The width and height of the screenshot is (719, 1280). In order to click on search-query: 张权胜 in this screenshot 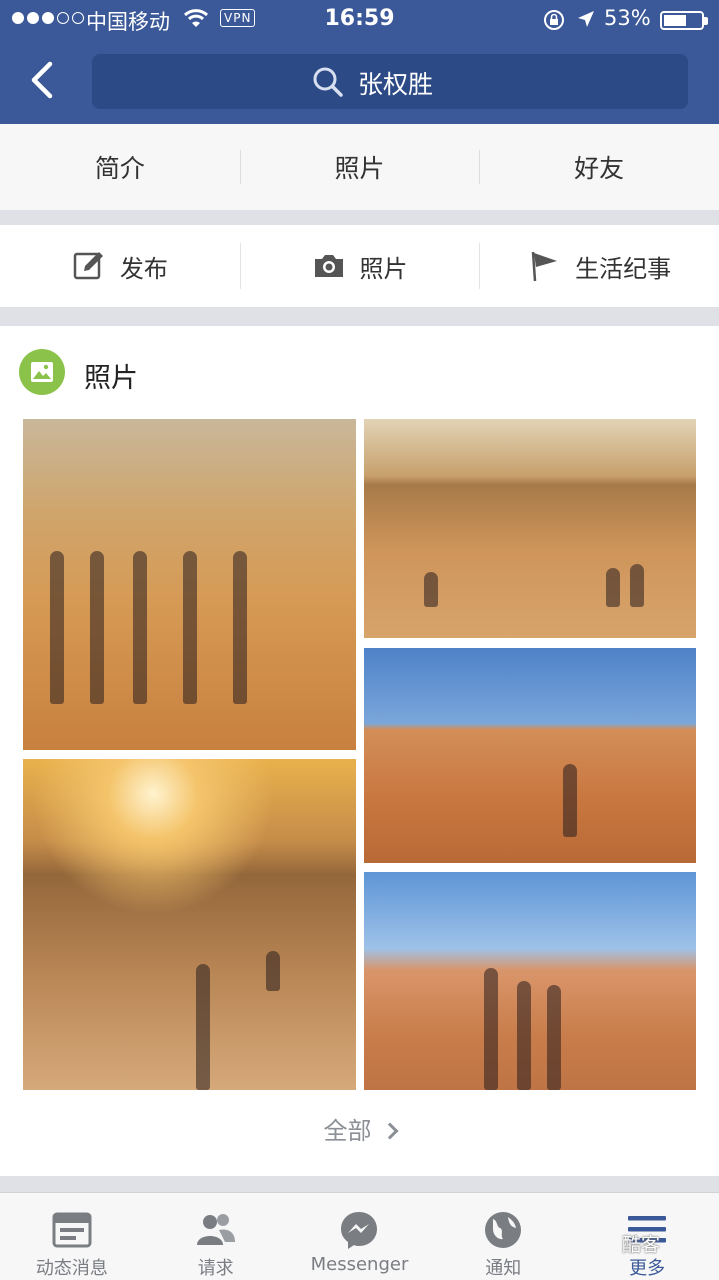, I will do `click(396, 84)`.